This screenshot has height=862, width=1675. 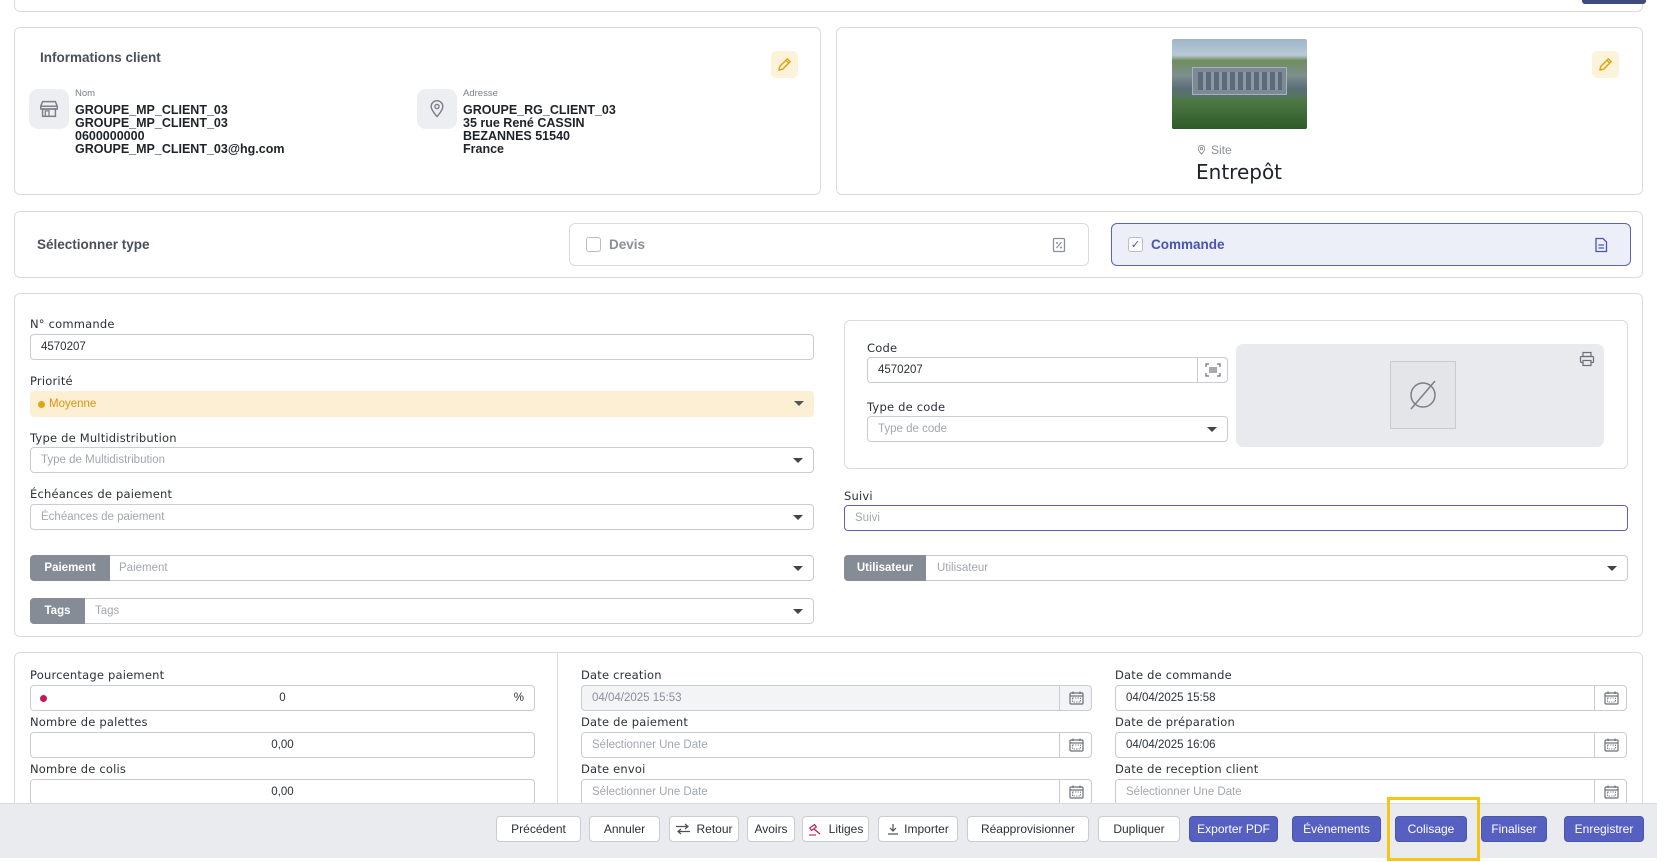 I want to click on avoirs-button: Avoirs, so click(x=771, y=829).